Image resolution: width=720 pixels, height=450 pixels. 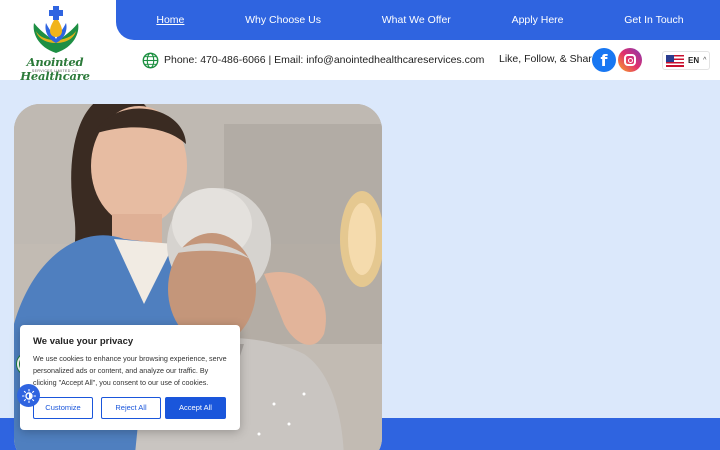 I want to click on reject-all-button: Reject All, so click(x=131, y=408).